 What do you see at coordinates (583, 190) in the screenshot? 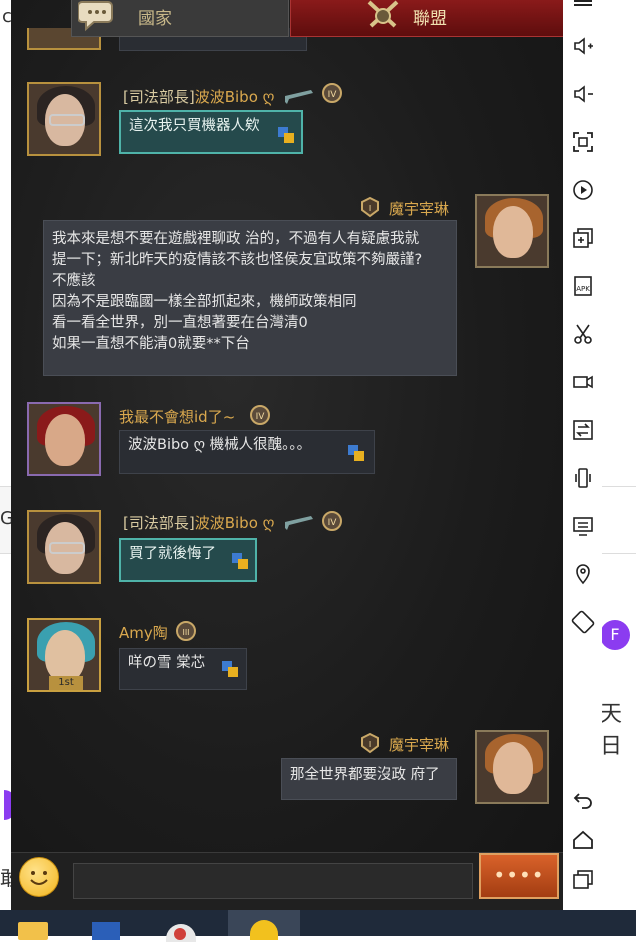
I see `record-icon` at bounding box center [583, 190].